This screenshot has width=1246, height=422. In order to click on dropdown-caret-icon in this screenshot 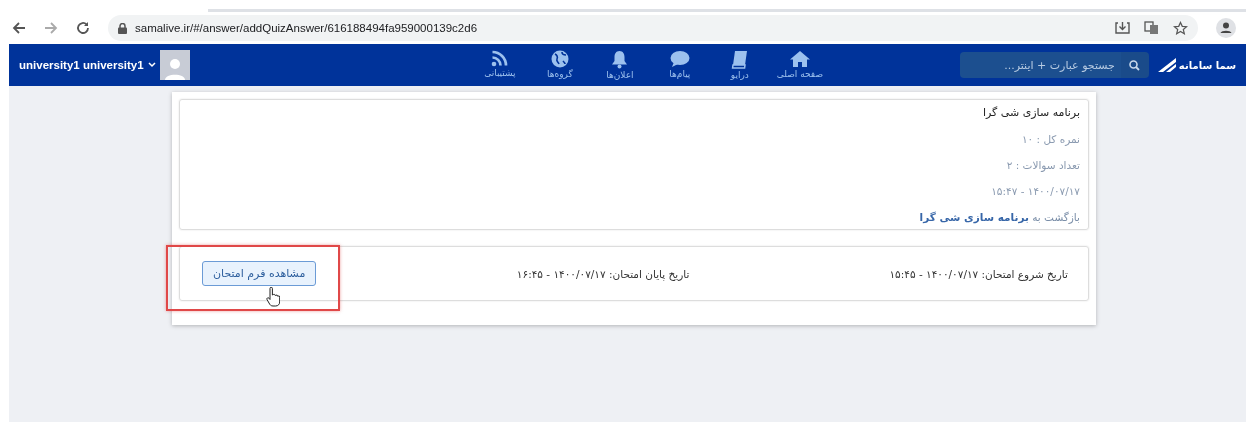, I will do `click(151, 65)`.